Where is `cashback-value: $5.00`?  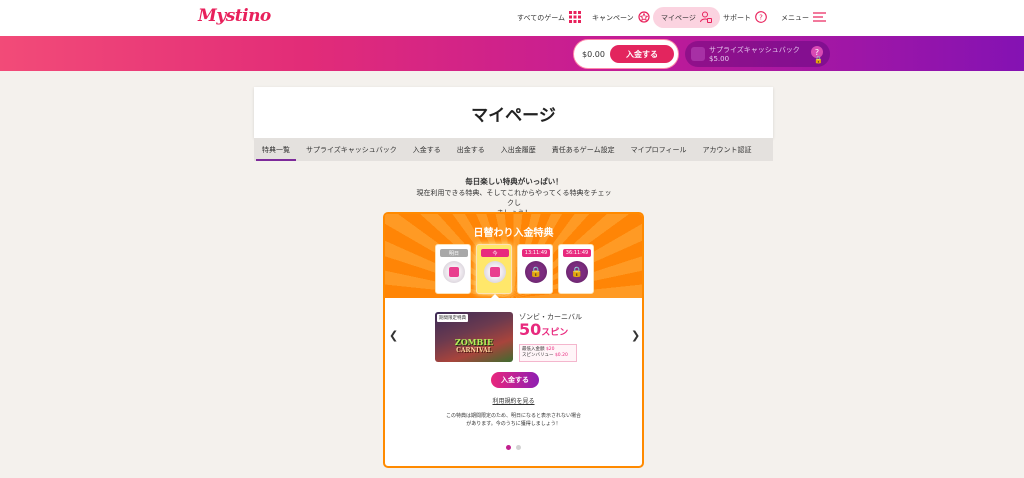
cashback-value: $5.00 is located at coordinates (719, 59).